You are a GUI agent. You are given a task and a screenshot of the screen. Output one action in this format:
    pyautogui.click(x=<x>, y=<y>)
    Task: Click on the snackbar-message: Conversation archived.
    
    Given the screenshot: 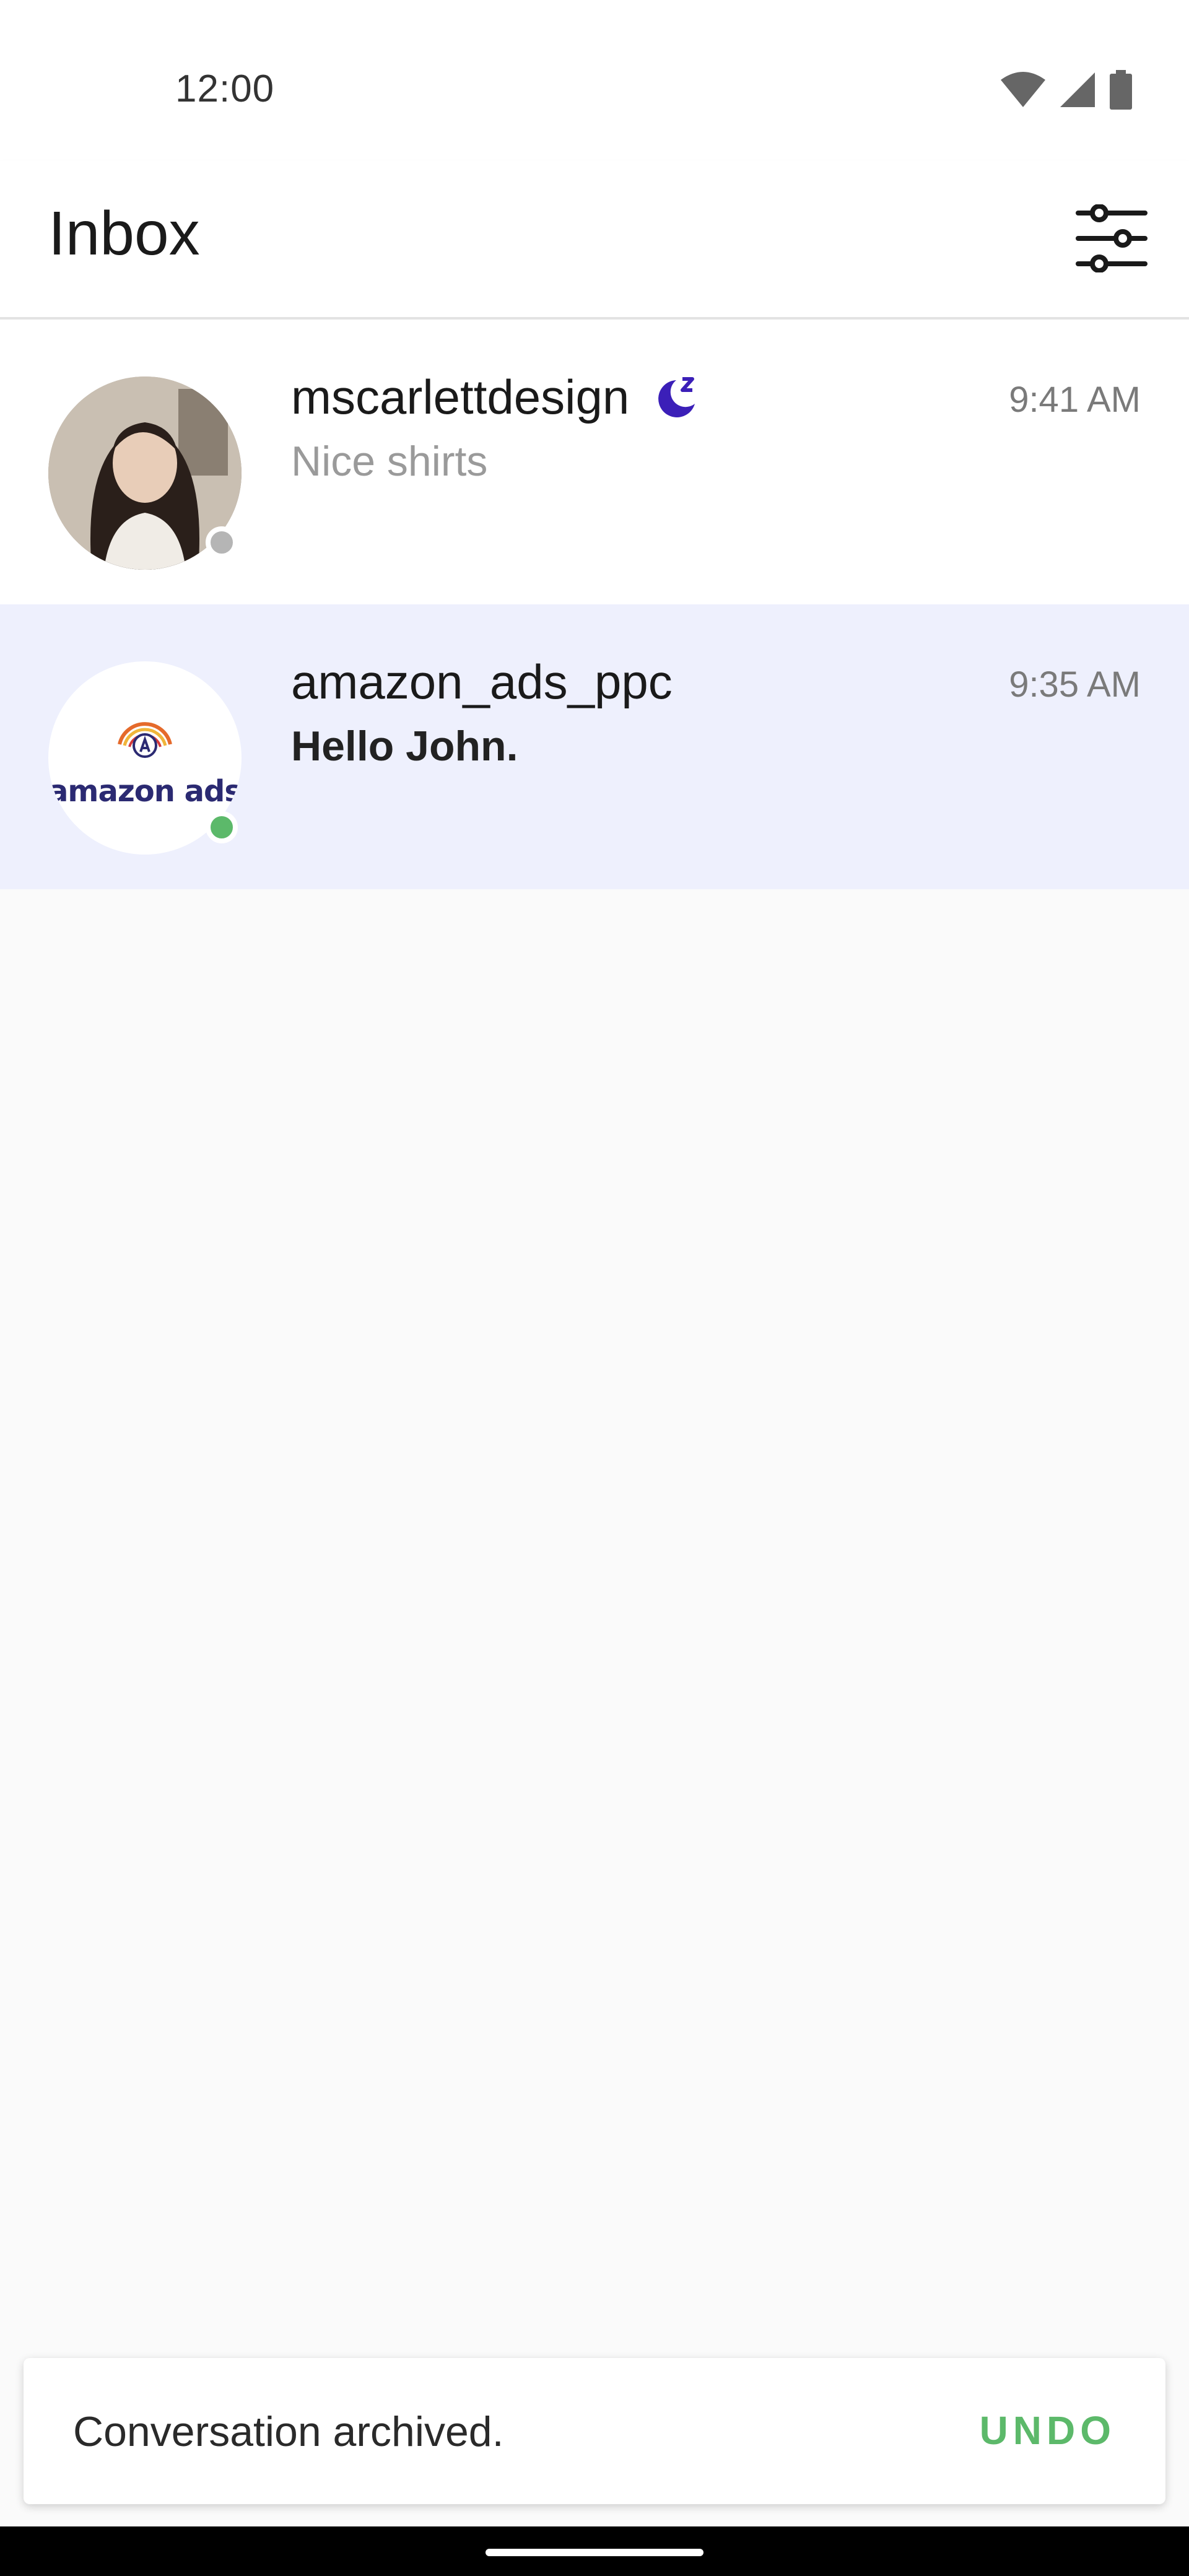 What is the action you would take?
    pyautogui.click(x=288, y=2431)
    